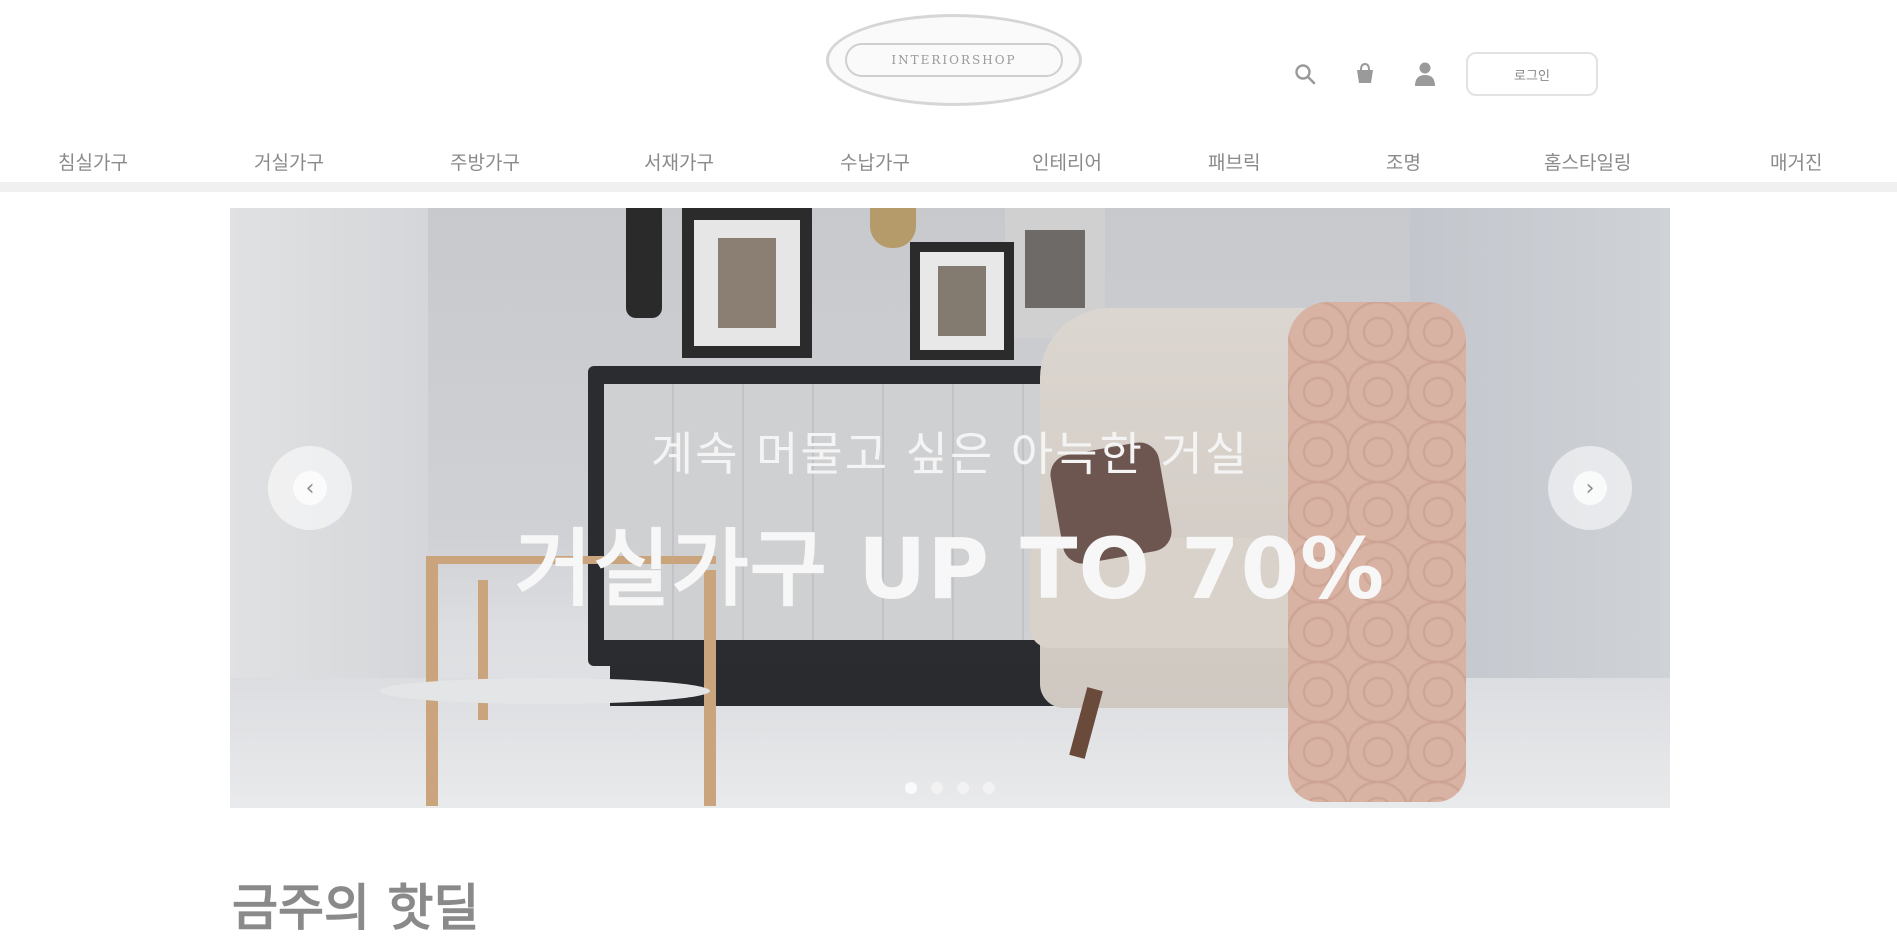  What do you see at coordinates (1067, 161) in the screenshot?
I see `nav-item: 인테리어` at bounding box center [1067, 161].